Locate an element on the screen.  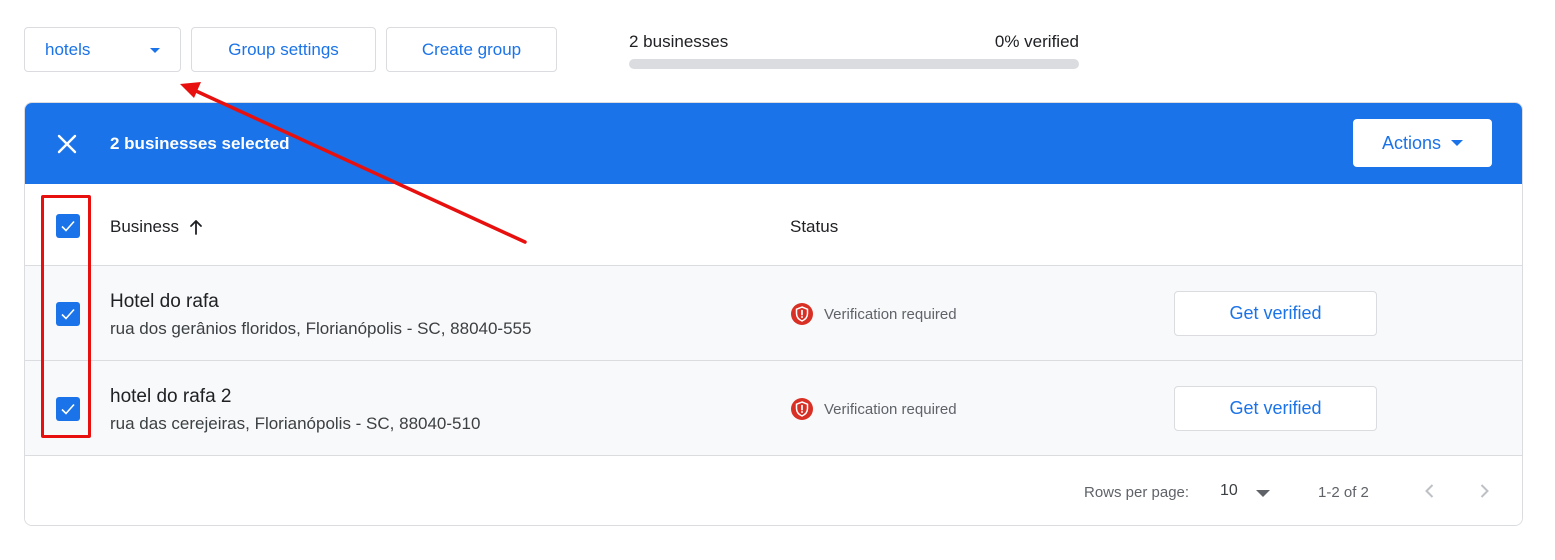
verified-percentage: 0% verified is located at coordinates (1036, 41).